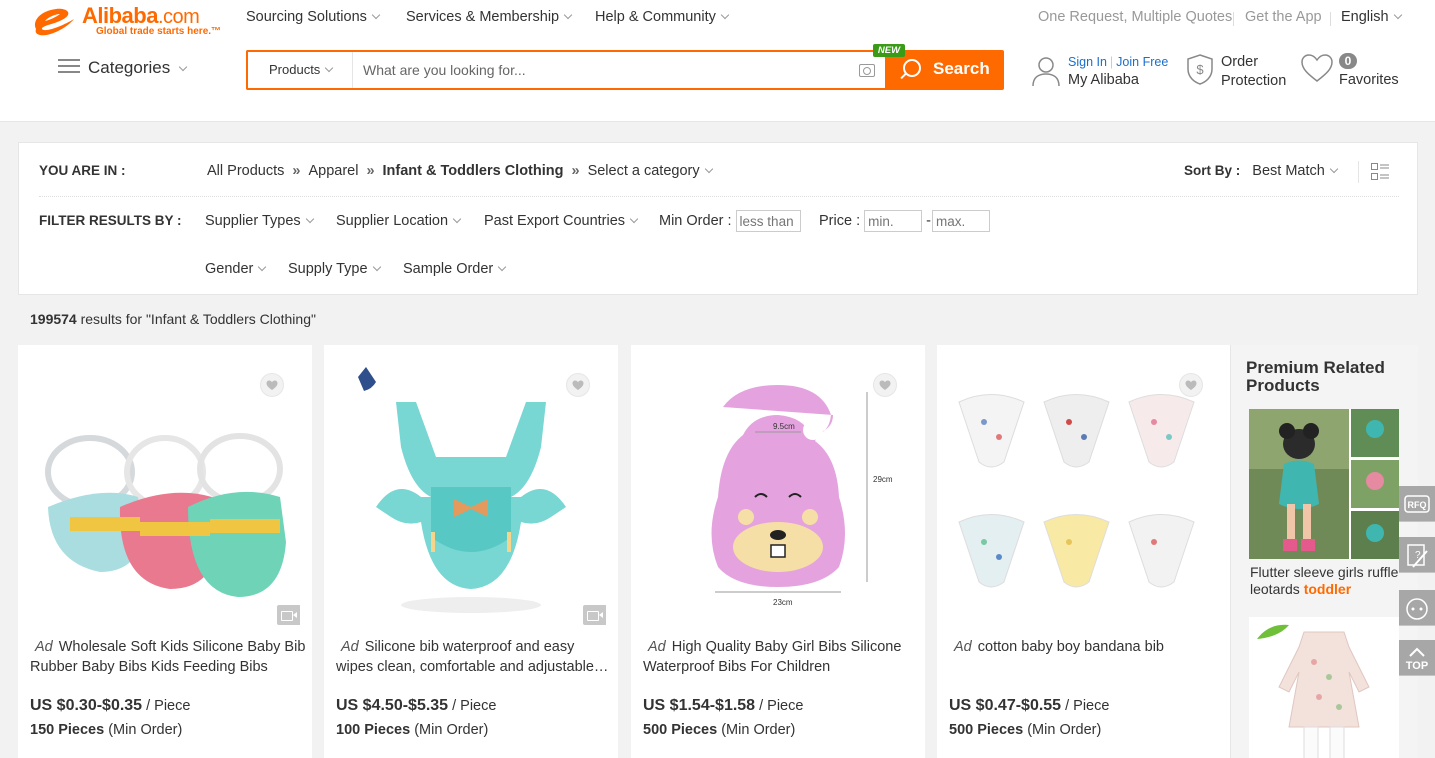 The width and height of the screenshot is (1435, 758). I want to click on list-view-toggle-icon, so click(1380, 172).